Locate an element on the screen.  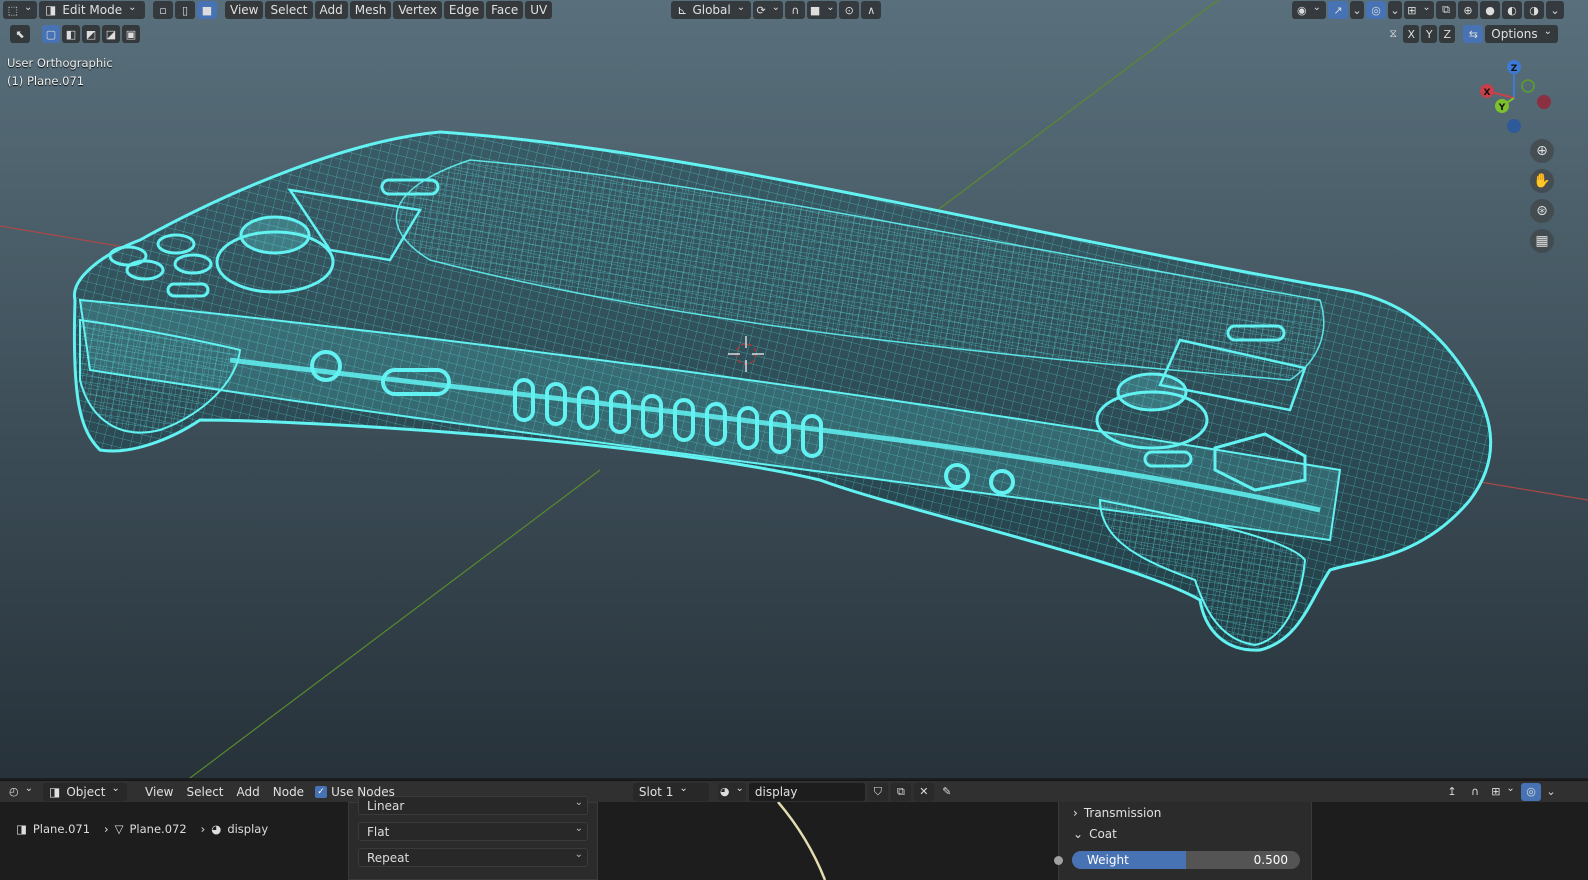
grid-icon: ▦ is located at coordinates (1542, 241).